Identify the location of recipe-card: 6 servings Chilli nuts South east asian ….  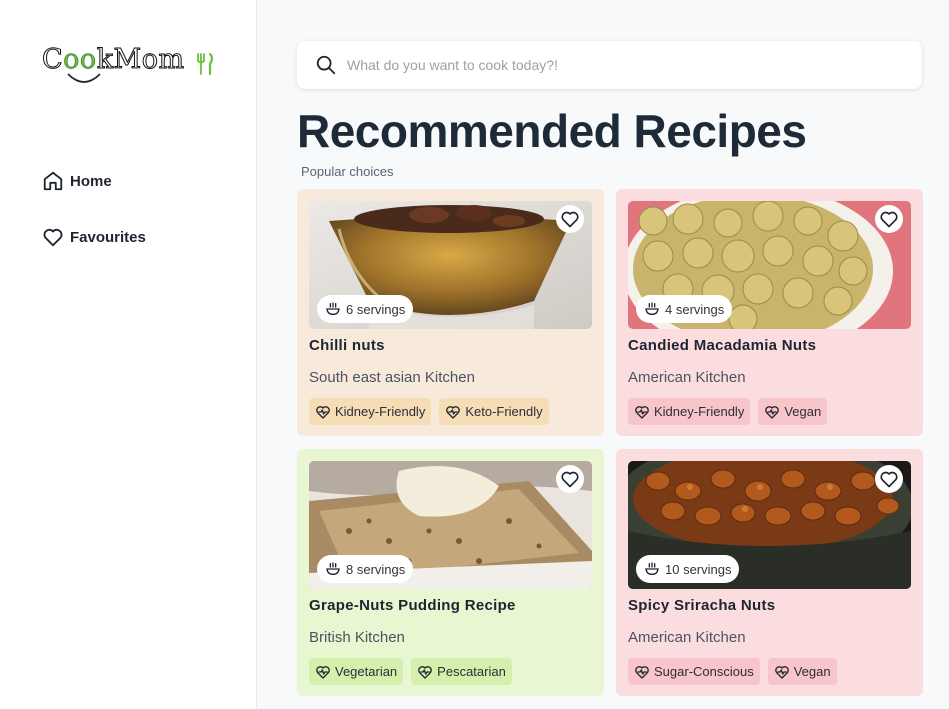
(450, 312).